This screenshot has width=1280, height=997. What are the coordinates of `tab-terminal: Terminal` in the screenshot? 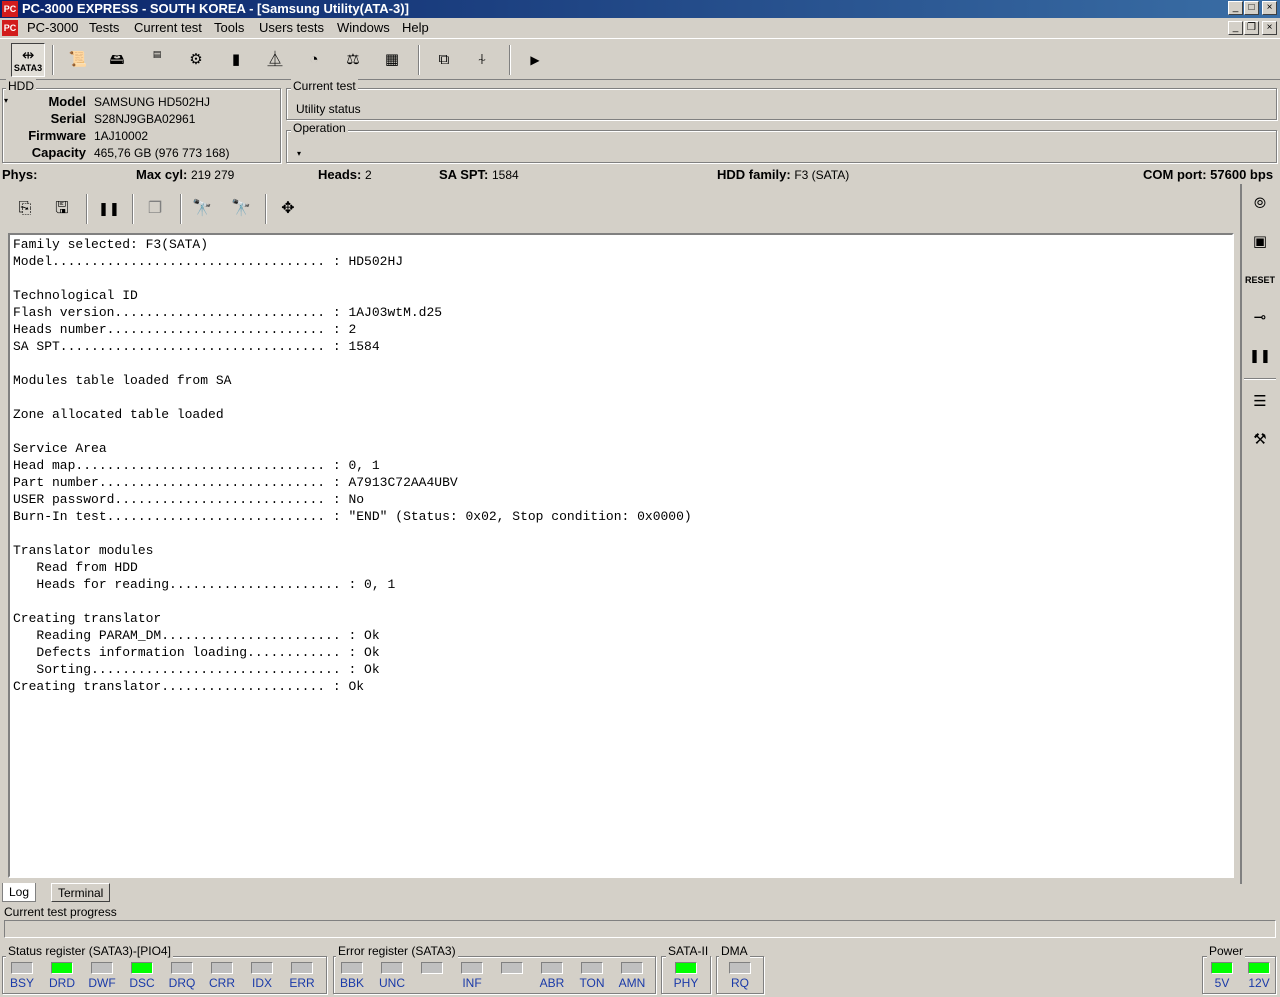 It's located at (81, 892).